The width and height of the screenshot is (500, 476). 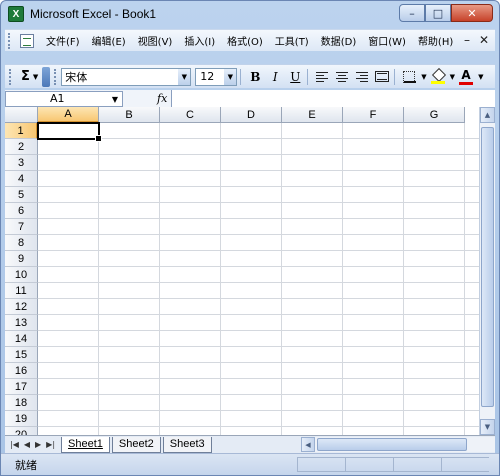 What do you see at coordinates (21, 147) in the screenshot?
I see `row-header-2: 2` at bounding box center [21, 147].